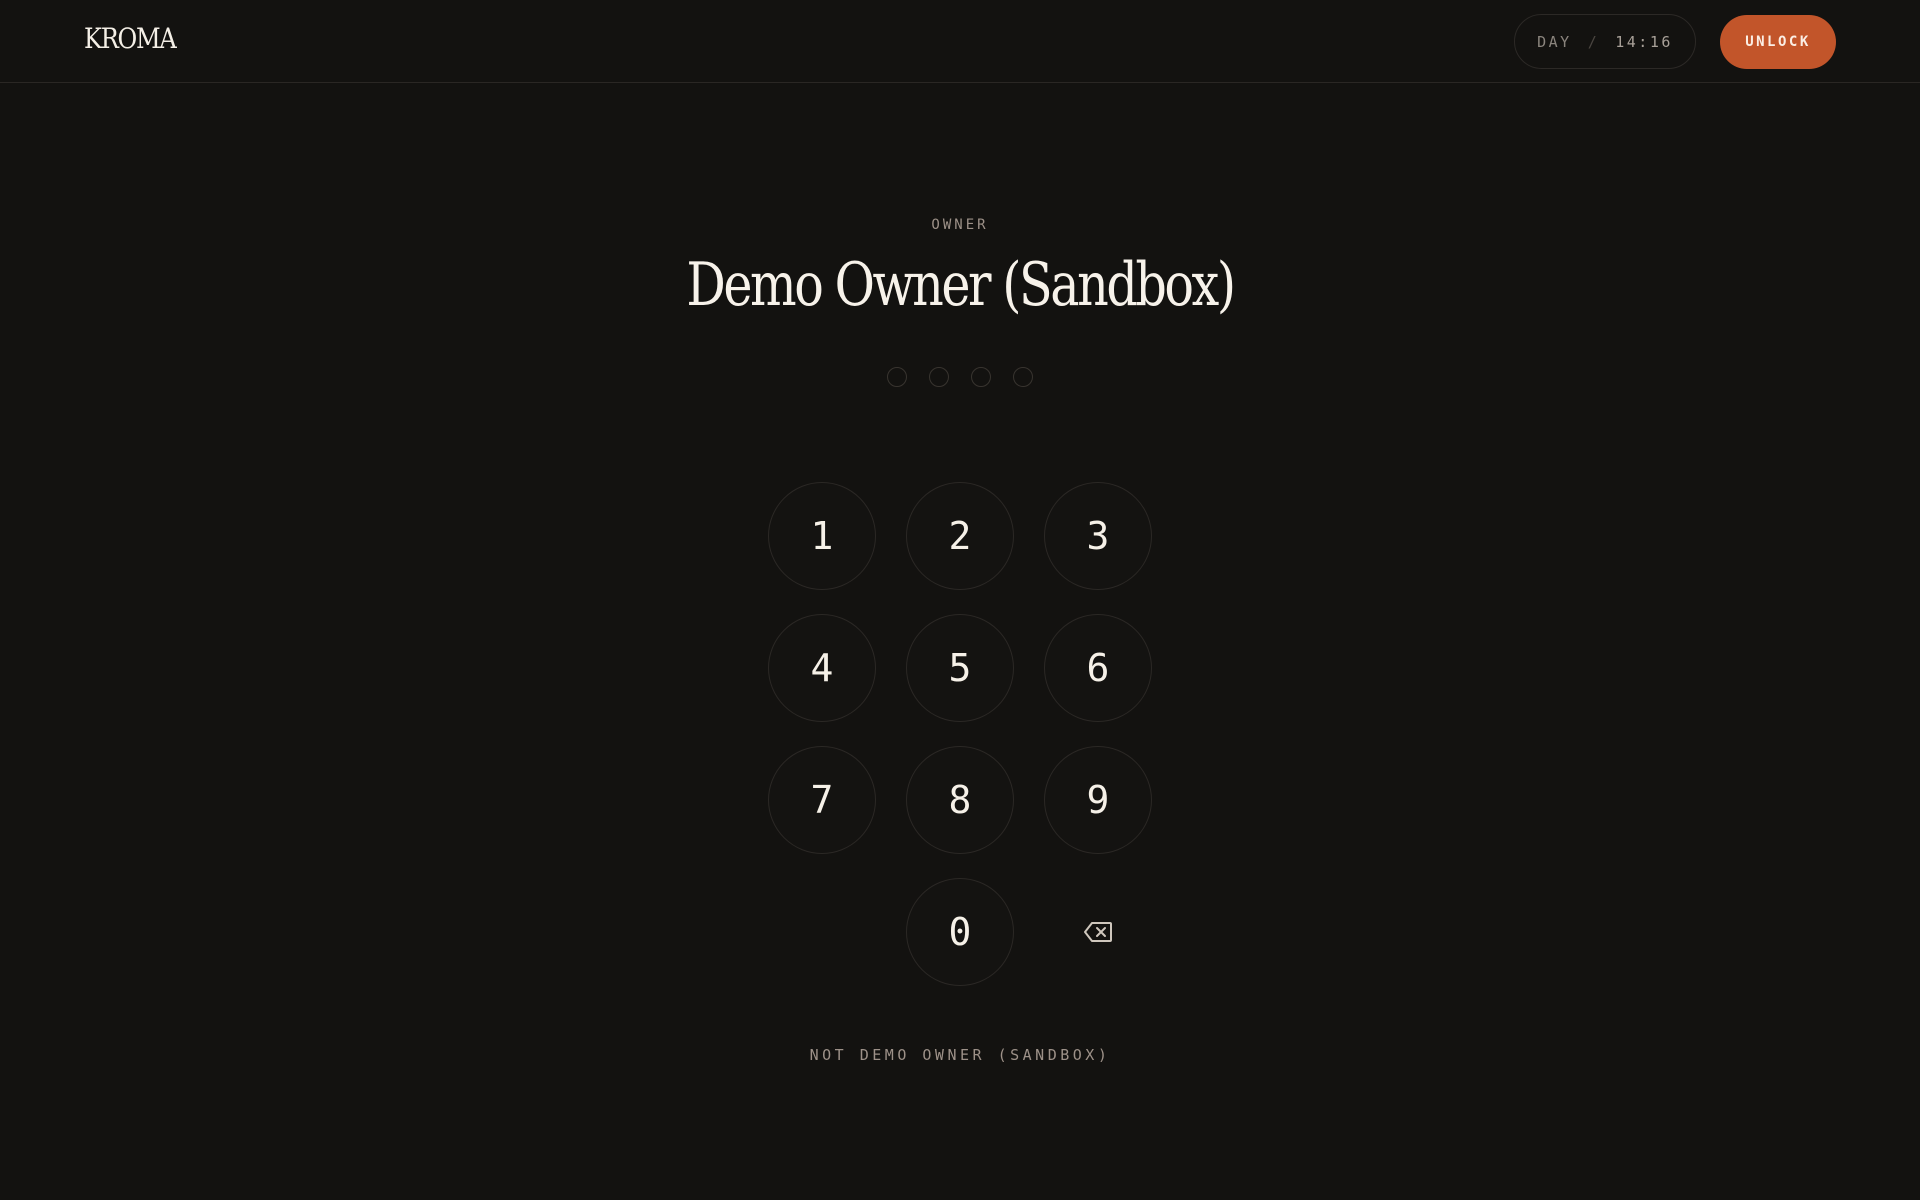  What do you see at coordinates (822, 536) in the screenshot?
I see `keypad-key-1: 1` at bounding box center [822, 536].